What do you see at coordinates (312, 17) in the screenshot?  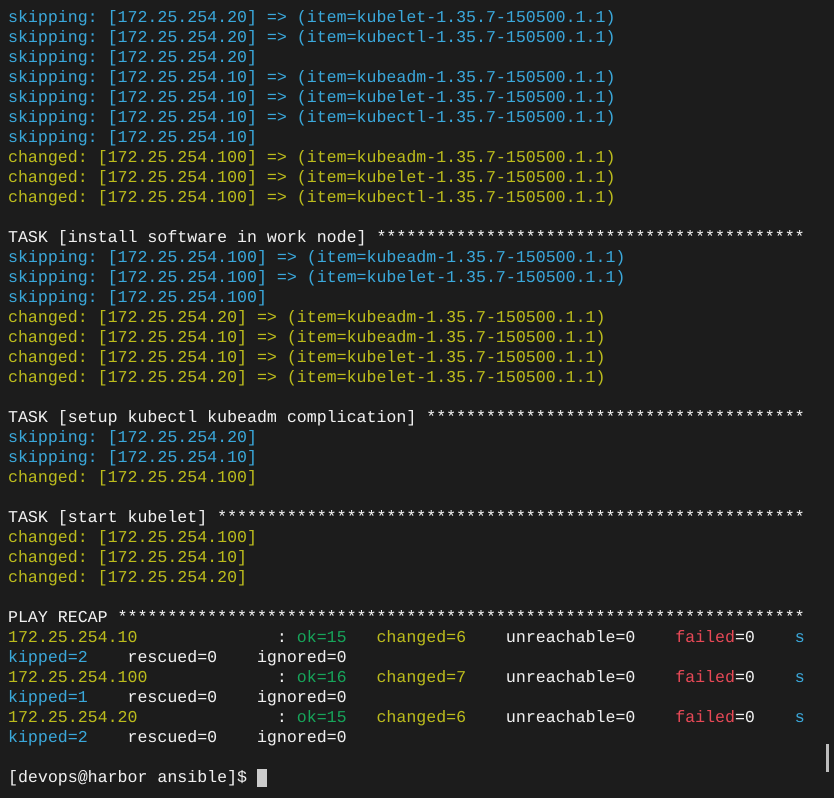 I see `terminal-line: skipping: [172.25.254.20] => (item=kubelet-1.35.7-150500.1.1)` at bounding box center [312, 17].